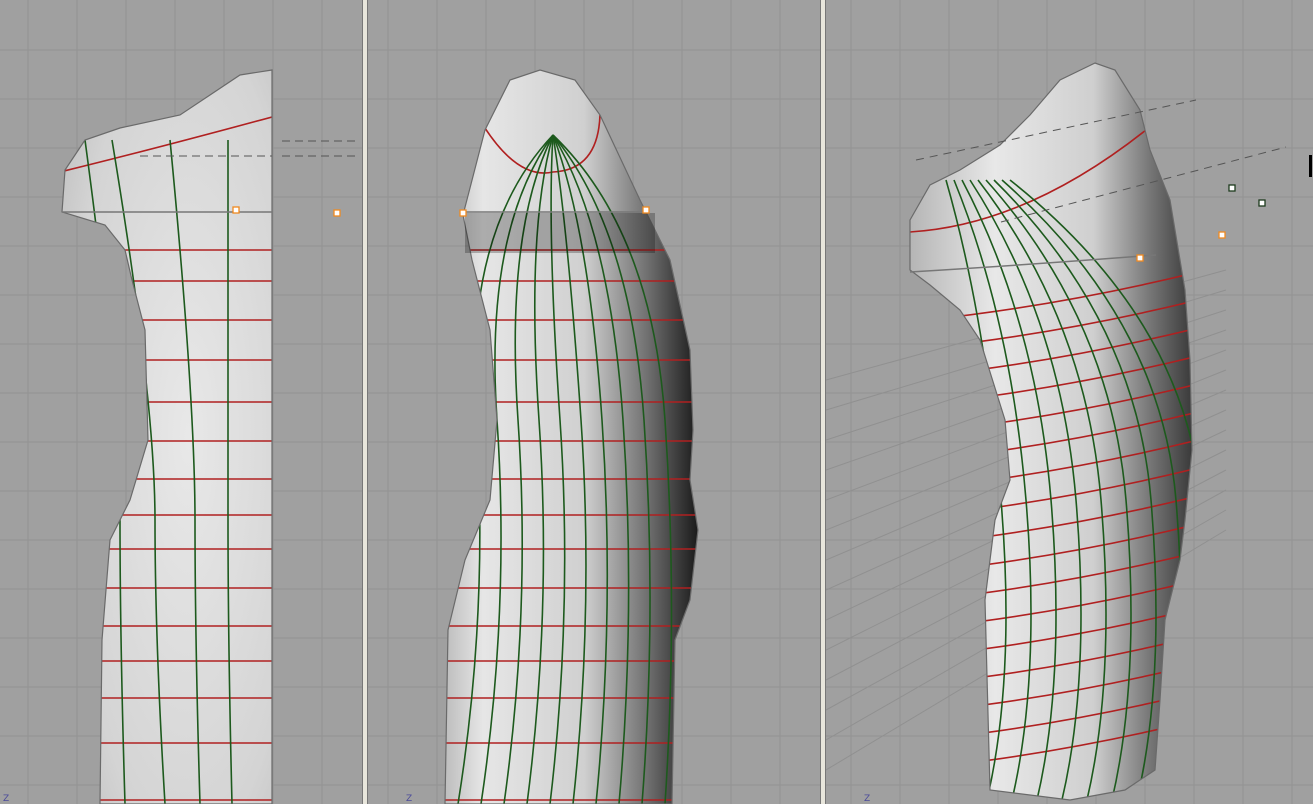 The height and width of the screenshot is (804, 1313). I want to click on edge-marker, so click(1310, 166).